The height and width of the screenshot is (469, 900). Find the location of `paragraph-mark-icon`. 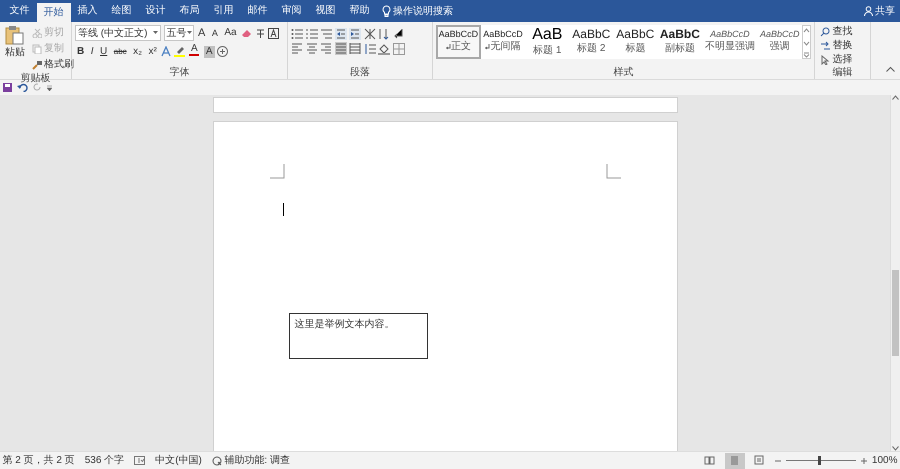

paragraph-mark-icon is located at coordinates (398, 34).